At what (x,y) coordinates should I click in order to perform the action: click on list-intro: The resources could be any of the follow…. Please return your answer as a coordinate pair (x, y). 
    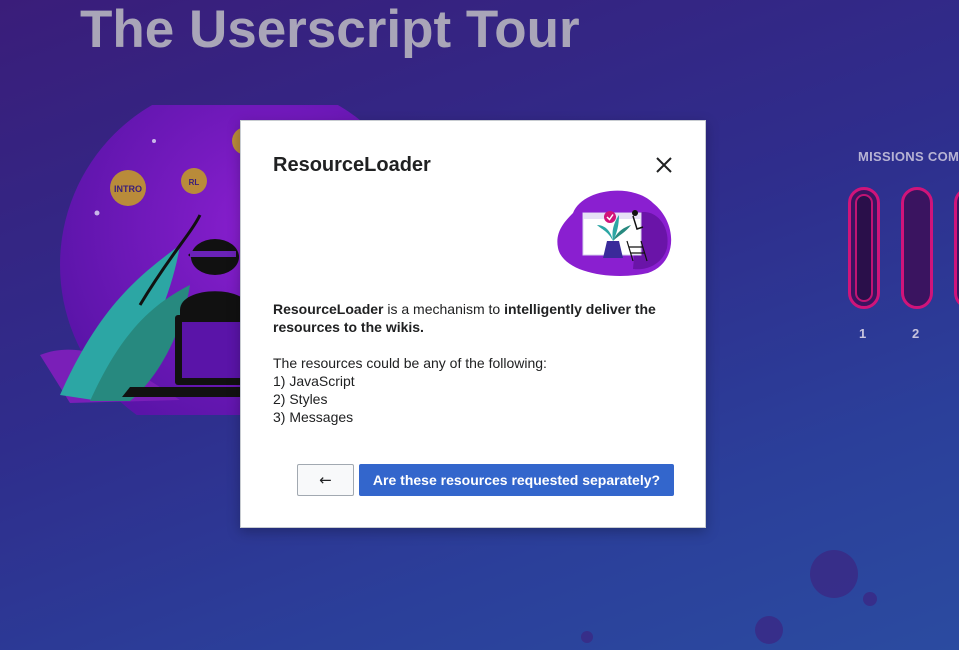
    Looking at the image, I should click on (410, 363).